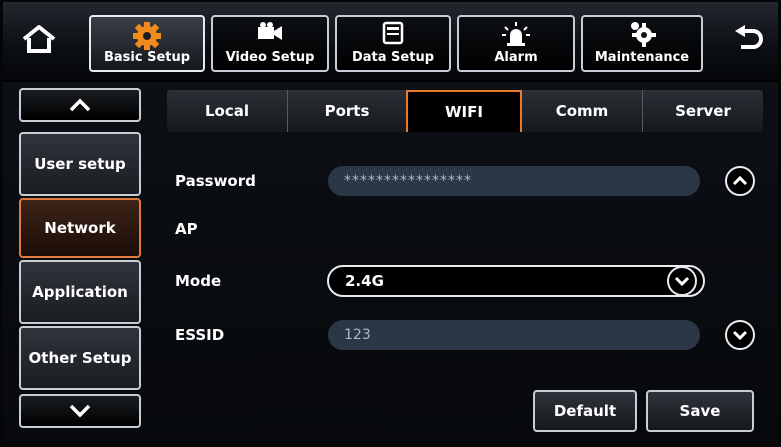  I want to click on subtab-wifi: WIFI, so click(464, 111).